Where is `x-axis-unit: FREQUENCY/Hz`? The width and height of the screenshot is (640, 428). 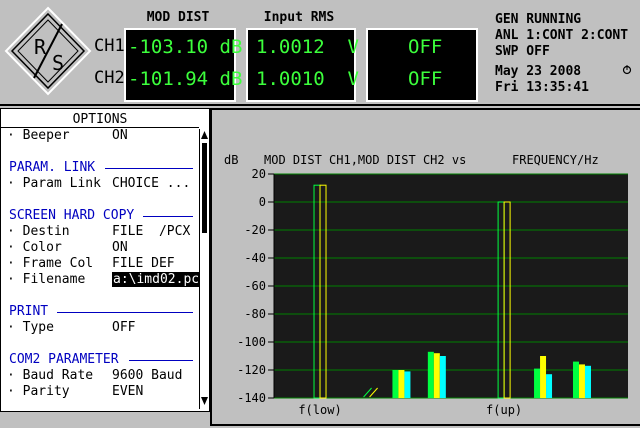
x-axis-unit: FREQUENCY/Hz is located at coordinates (555, 160).